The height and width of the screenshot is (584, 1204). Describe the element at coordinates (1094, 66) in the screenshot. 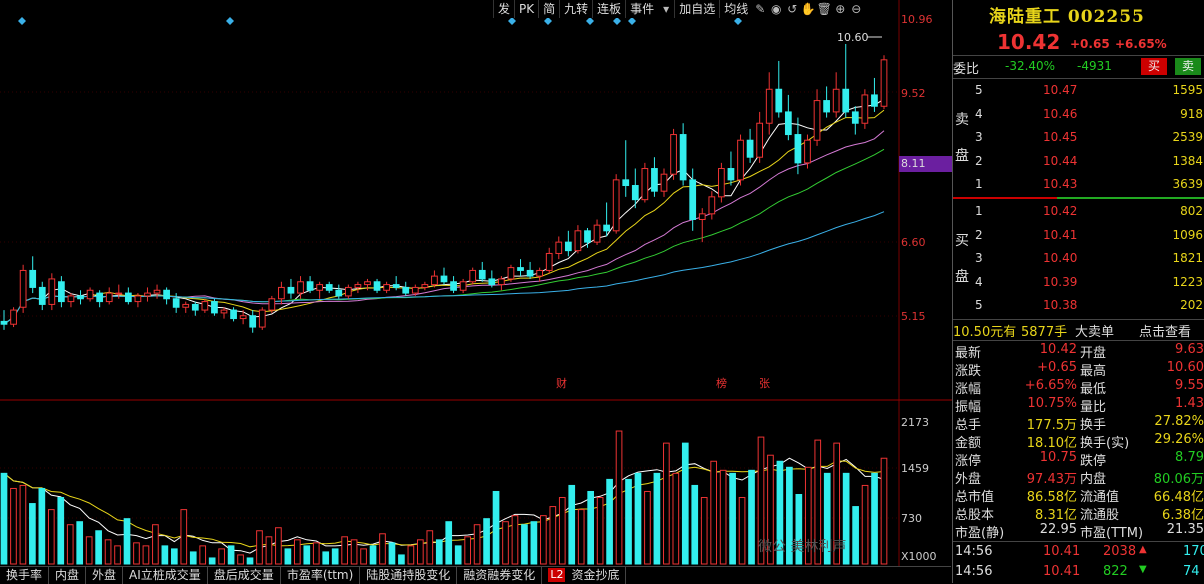

I see `weicha-value: -4931` at that location.